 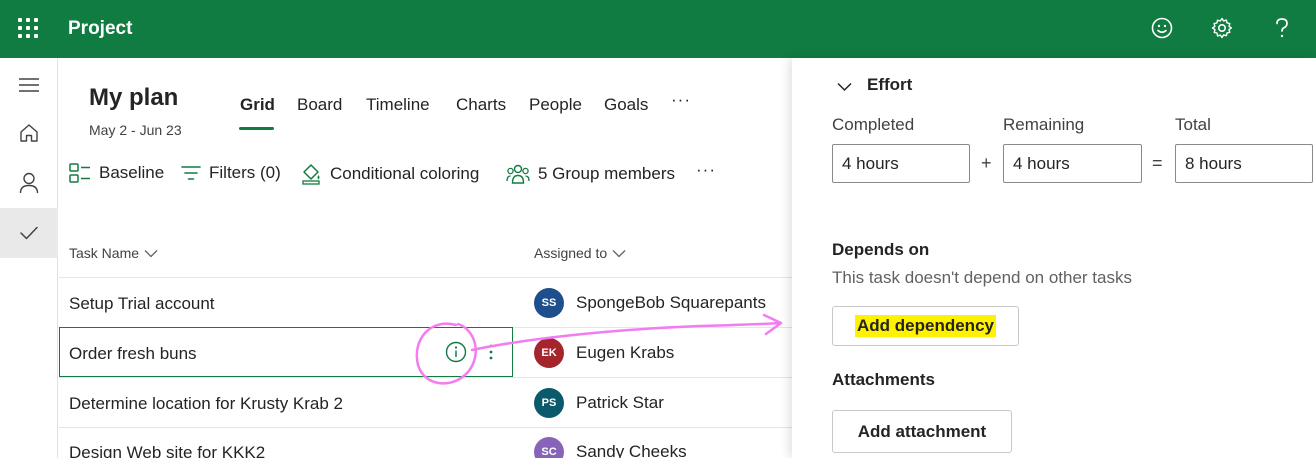 I want to click on task-name-cell: Order fresh buns, so click(x=133, y=354).